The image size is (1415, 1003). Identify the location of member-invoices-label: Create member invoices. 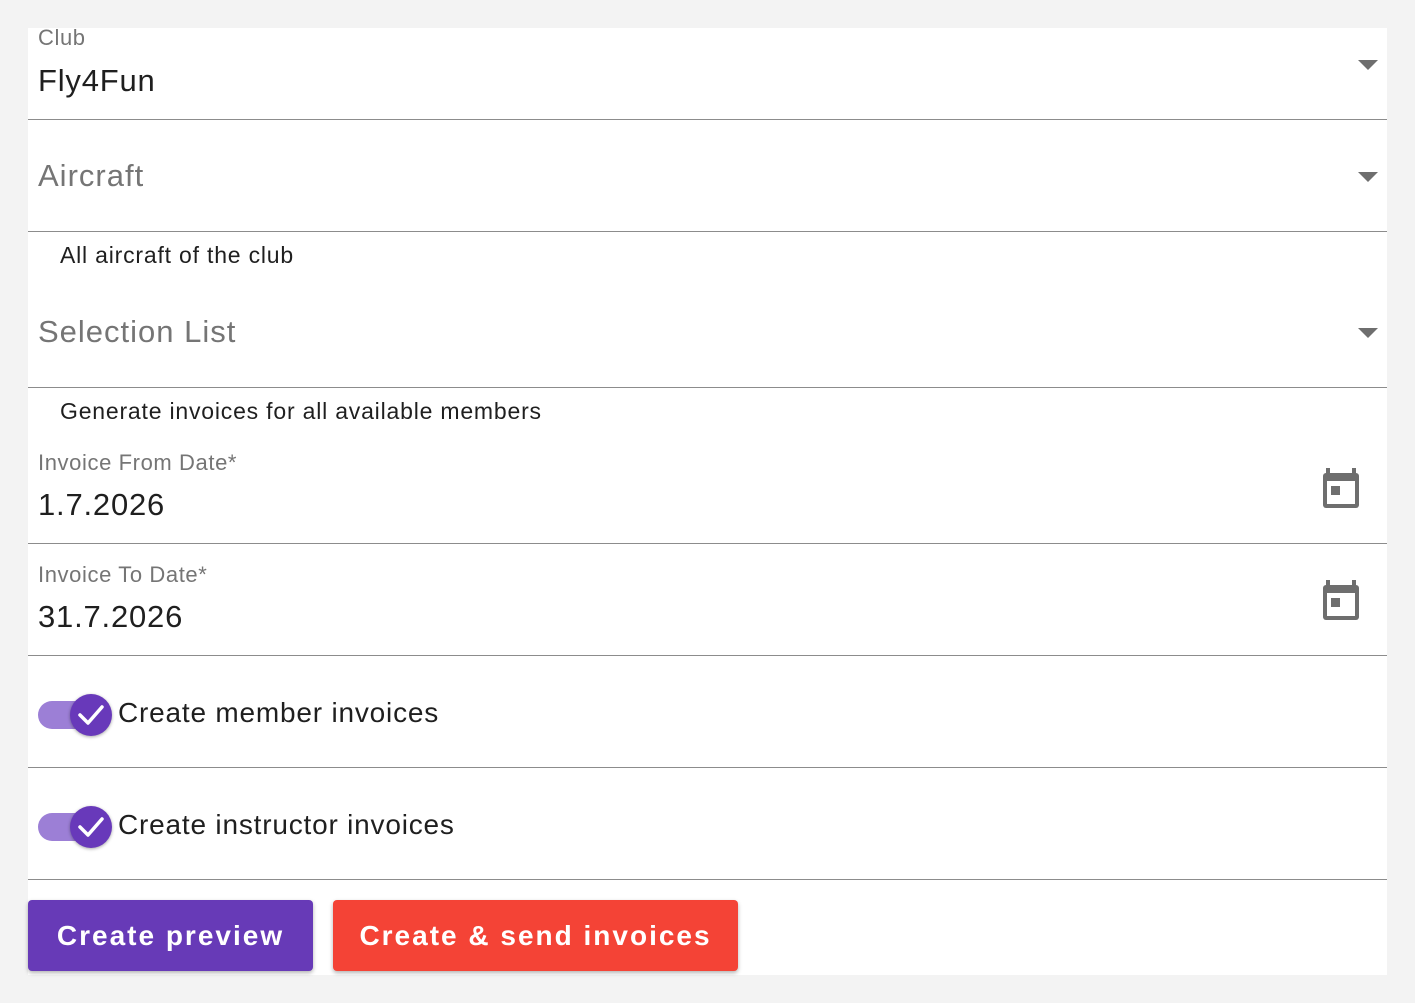
(278, 713).